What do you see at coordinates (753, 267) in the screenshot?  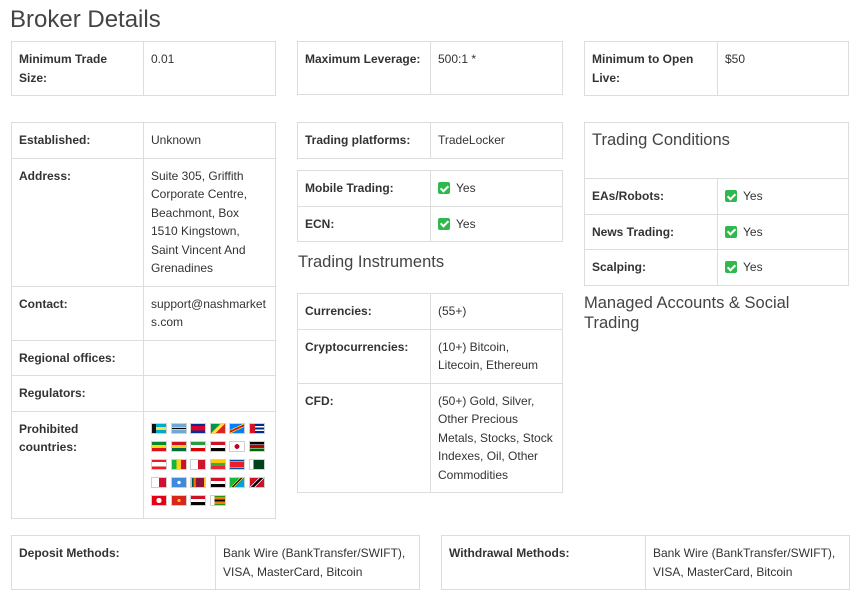 I see `scalping-value: Yes` at bounding box center [753, 267].